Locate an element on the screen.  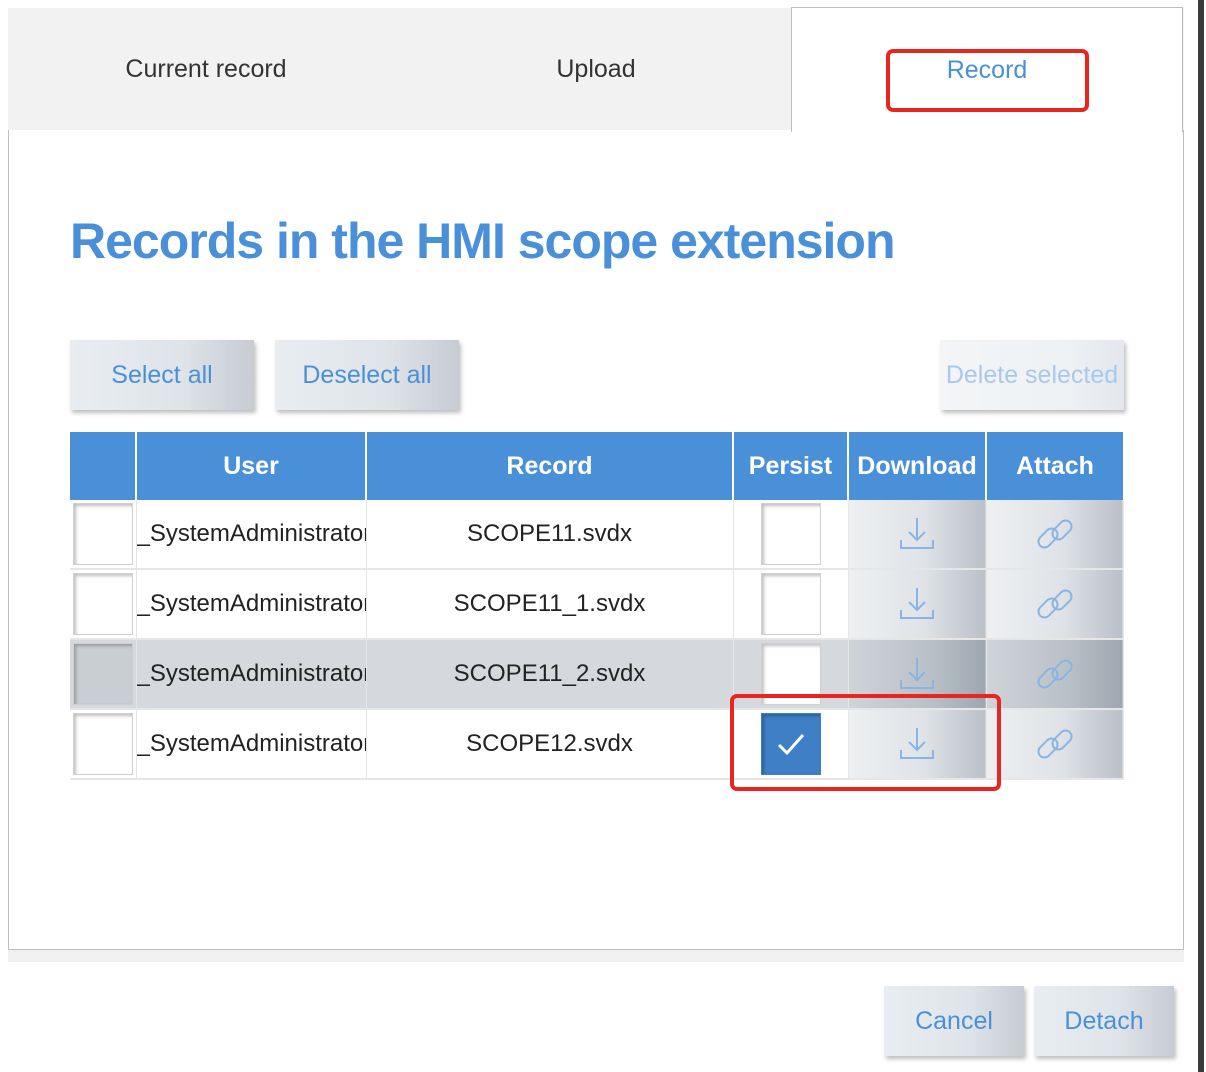
table-row: _SystemAdministrator SCOPE11_1.svdx is located at coordinates (597, 604).